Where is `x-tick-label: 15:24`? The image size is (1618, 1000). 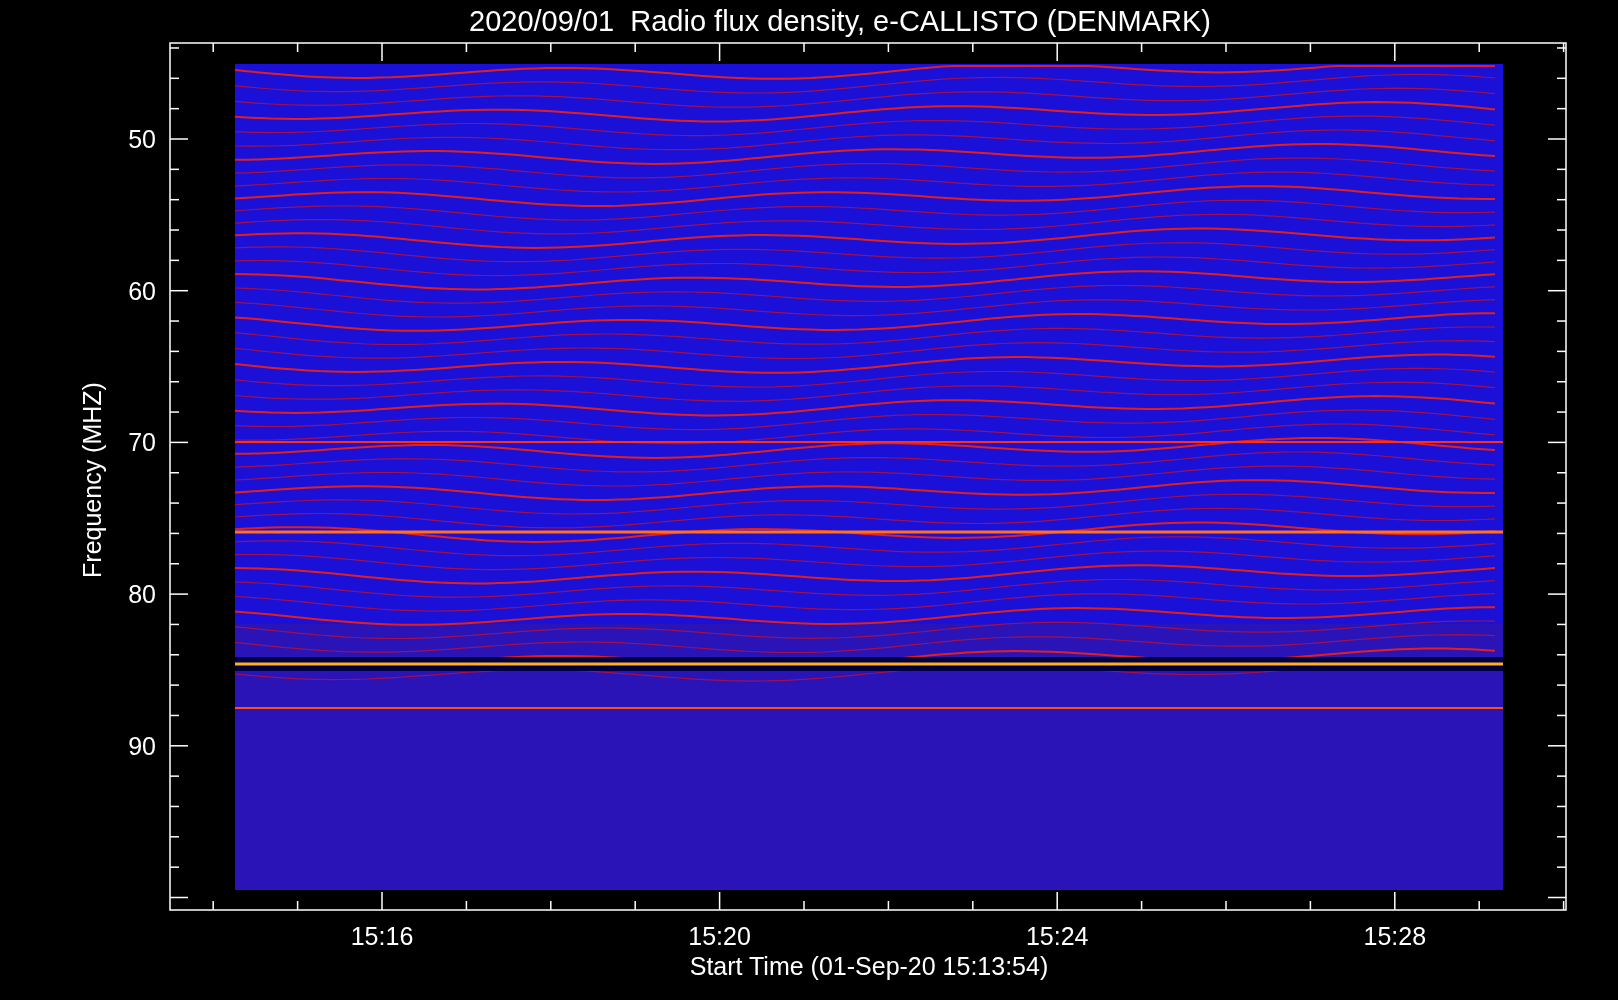
x-tick-label: 15:24 is located at coordinates (1057, 936).